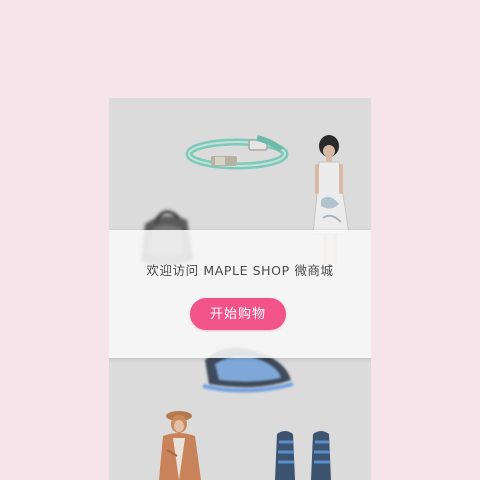  What do you see at coordinates (240, 294) in the screenshot?
I see `welcome-panel: 欢迎访问 MAPLE SHOP 微商城 开始购物` at bounding box center [240, 294].